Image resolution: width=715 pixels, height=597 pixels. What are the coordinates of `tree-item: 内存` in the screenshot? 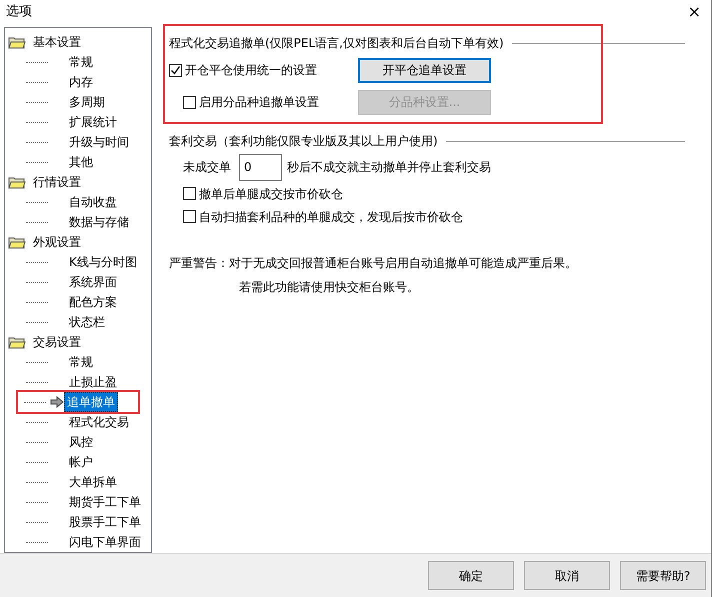 It's located at (81, 82).